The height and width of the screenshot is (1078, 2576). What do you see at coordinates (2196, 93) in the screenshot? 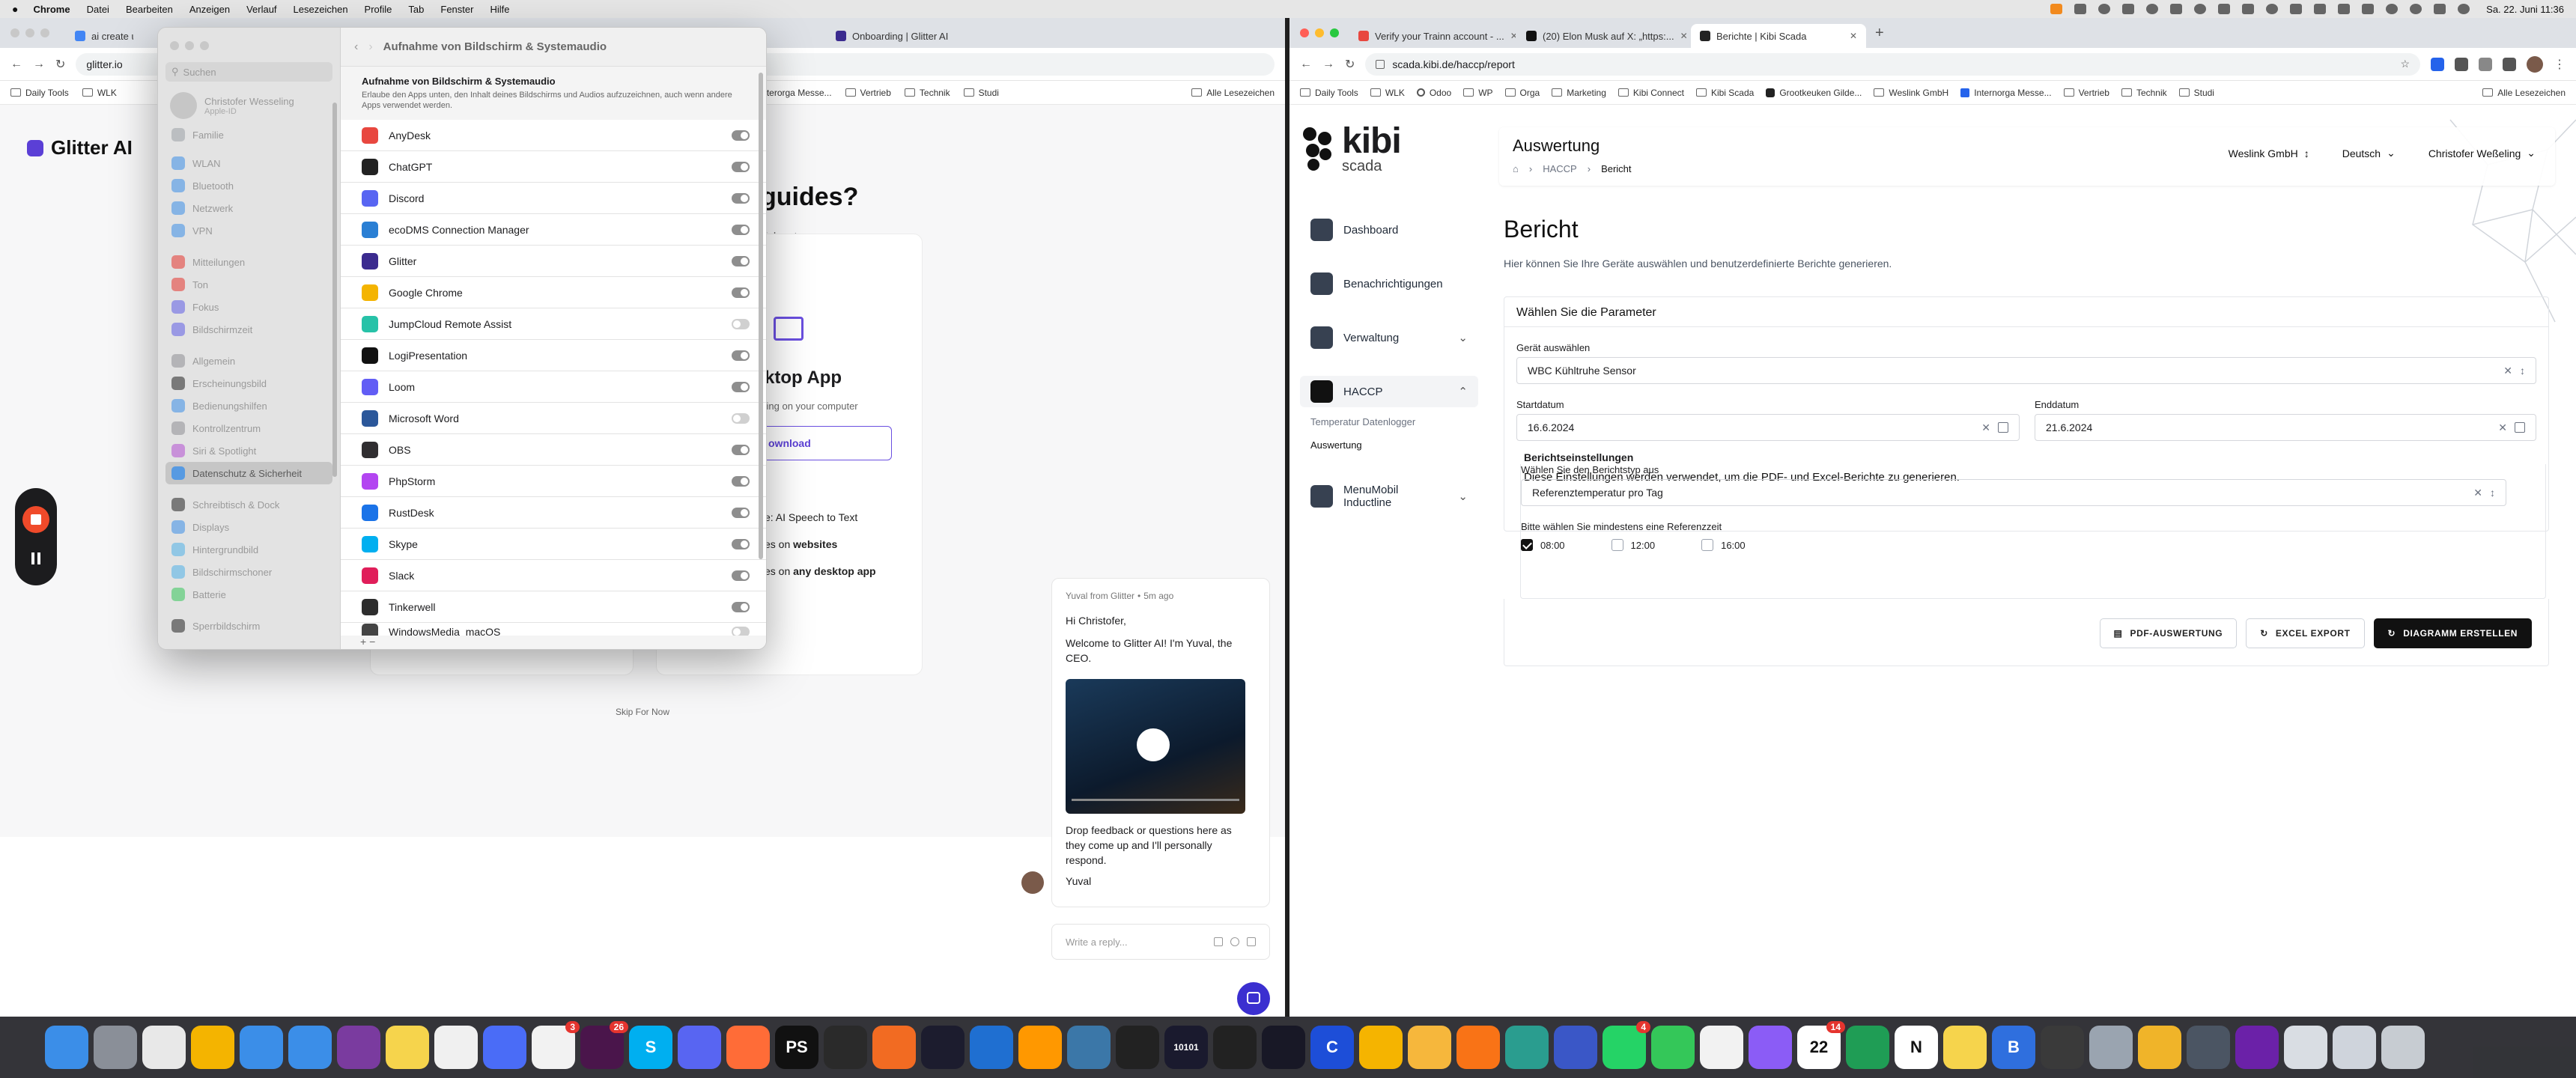
I see `bookmark-studi: Studi` at bounding box center [2196, 93].